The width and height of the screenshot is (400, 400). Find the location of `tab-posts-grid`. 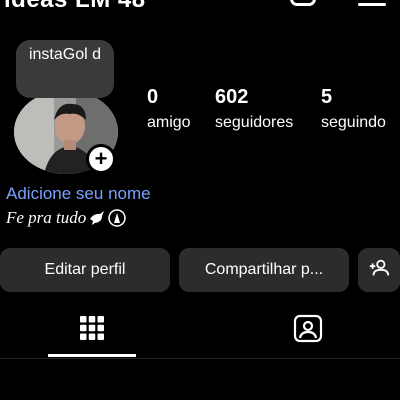

tab-posts-grid is located at coordinates (92, 330).